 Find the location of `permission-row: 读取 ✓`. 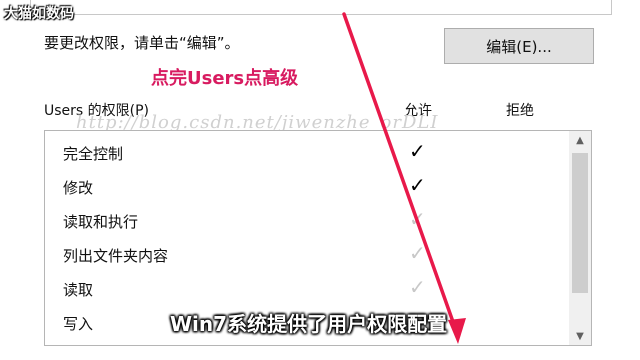

permission-row: 读取 ✓ is located at coordinates (307, 288).